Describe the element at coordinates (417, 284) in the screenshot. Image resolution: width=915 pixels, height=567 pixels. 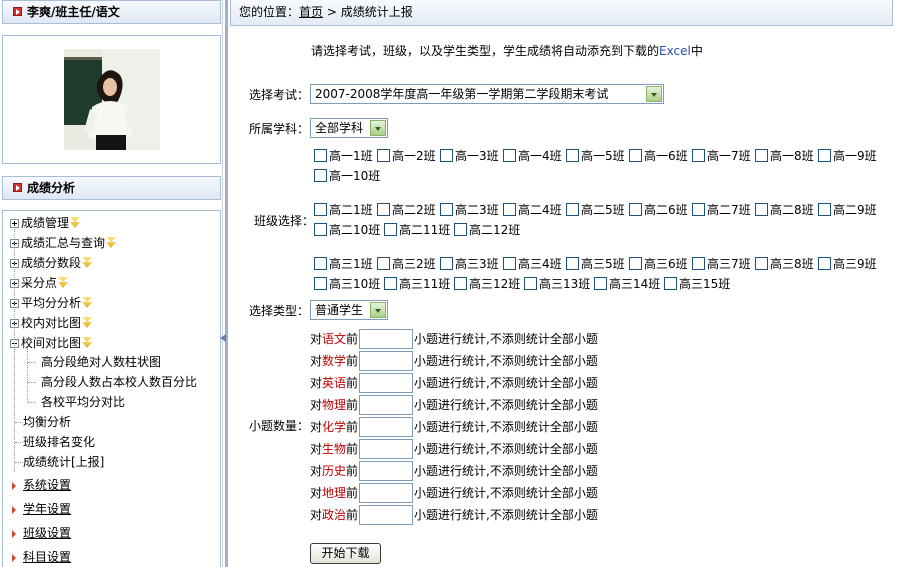
I see `class-checkbox-item: 高三11班` at that location.